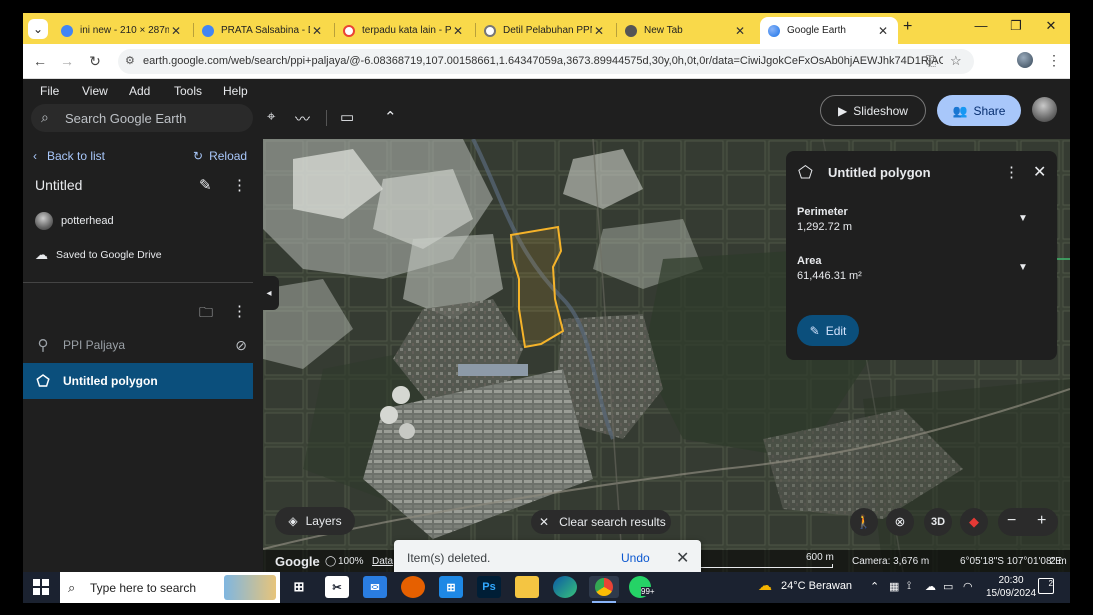  What do you see at coordinates (170, 587) in the screenshot?
I see `taskbar-search: ⌕ Type here to search` at bounding box center [170, 587].